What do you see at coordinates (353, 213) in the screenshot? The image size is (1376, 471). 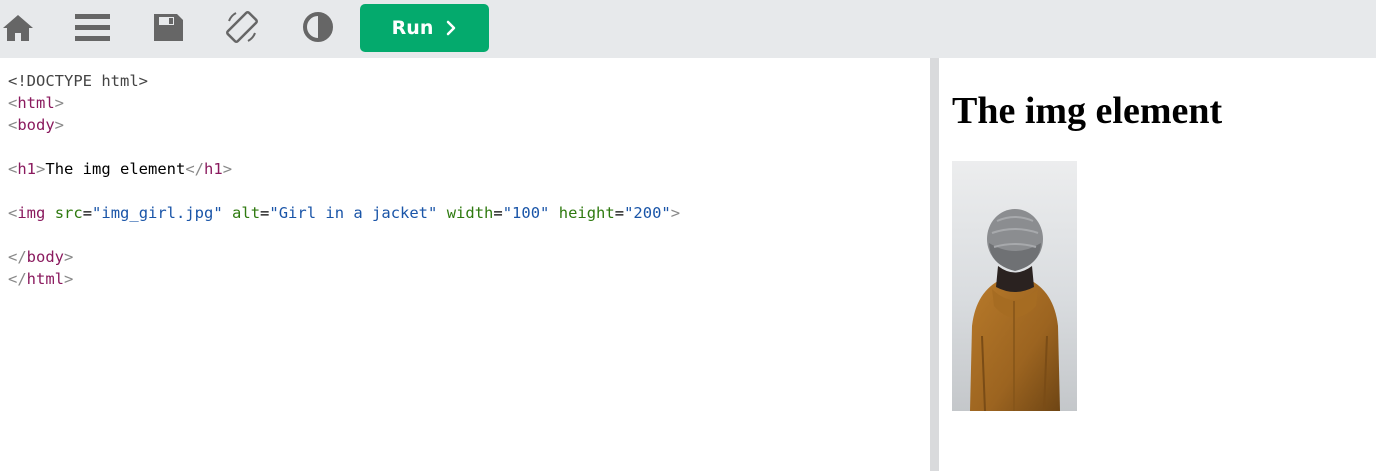 I see `code-value: "Girl in a jacket"` at bounding box center [353, 213].